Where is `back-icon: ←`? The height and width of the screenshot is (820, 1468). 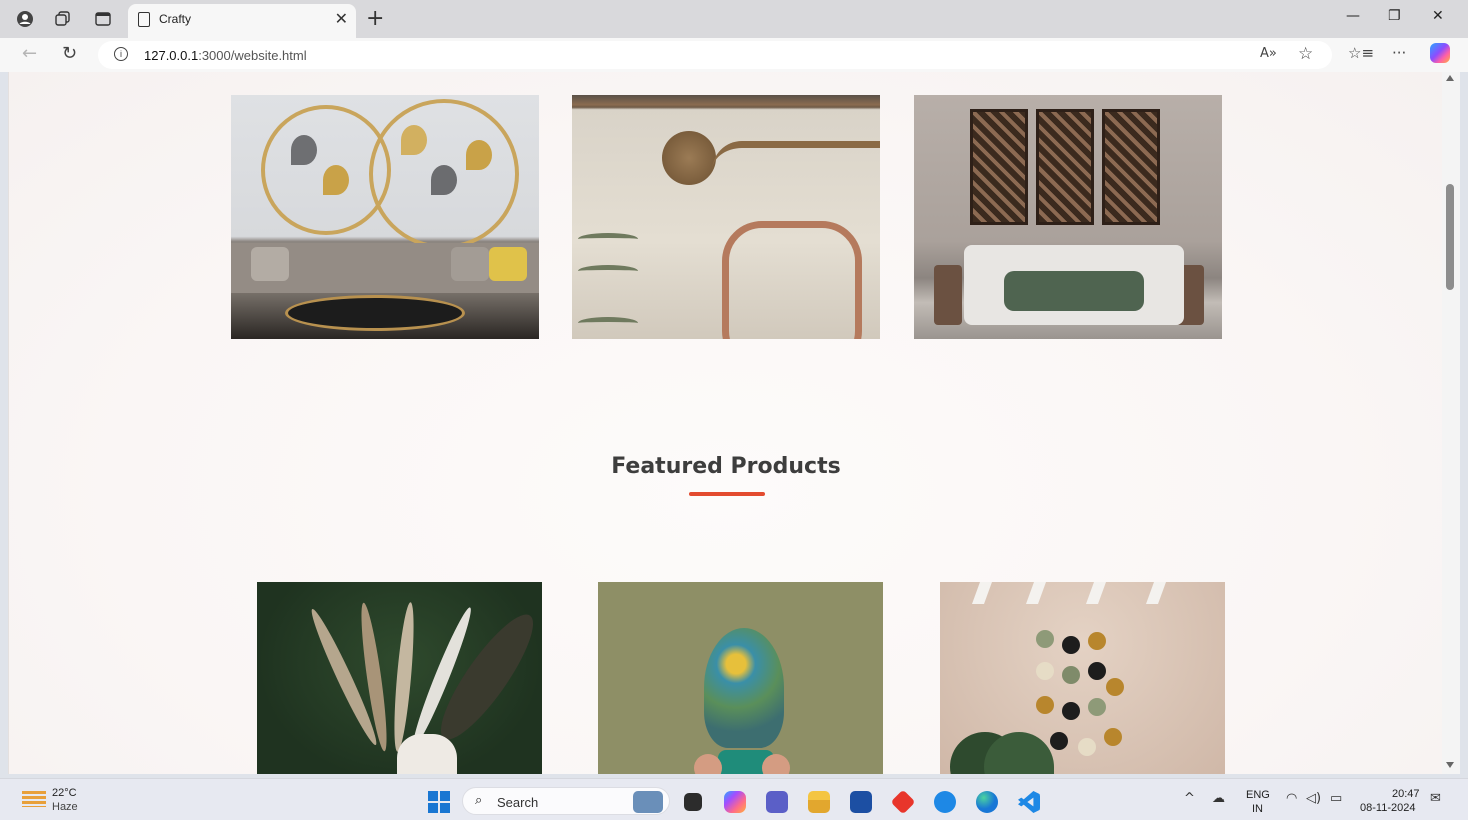 back-icon: ← is located at coordinates (29, 53).